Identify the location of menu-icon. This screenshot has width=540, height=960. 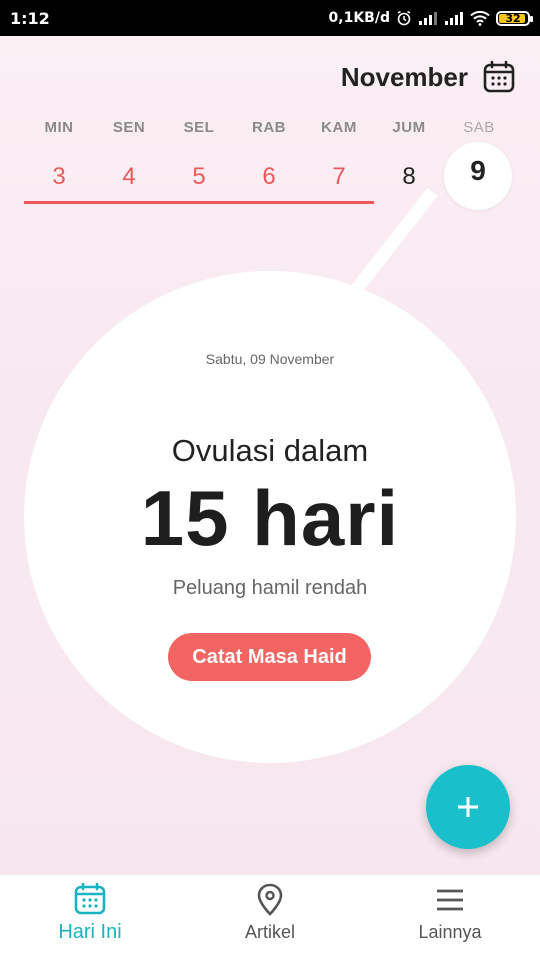
(450, 900).